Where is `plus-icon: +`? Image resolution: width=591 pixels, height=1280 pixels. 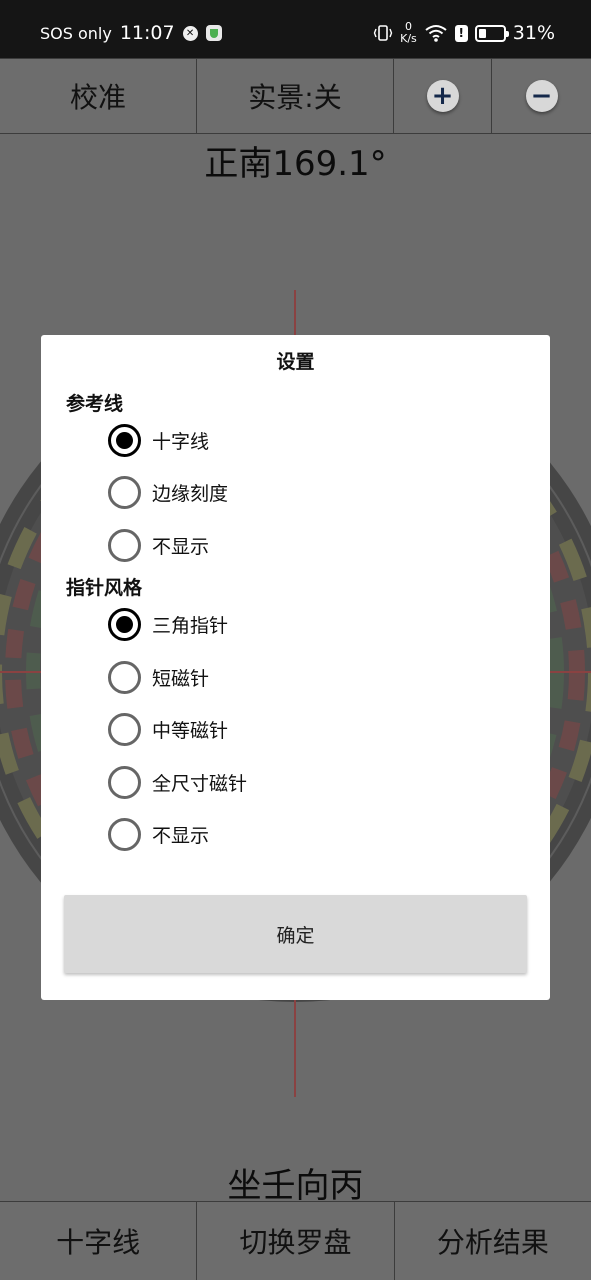
plus-icon: + is located at coordinates (442, 96).